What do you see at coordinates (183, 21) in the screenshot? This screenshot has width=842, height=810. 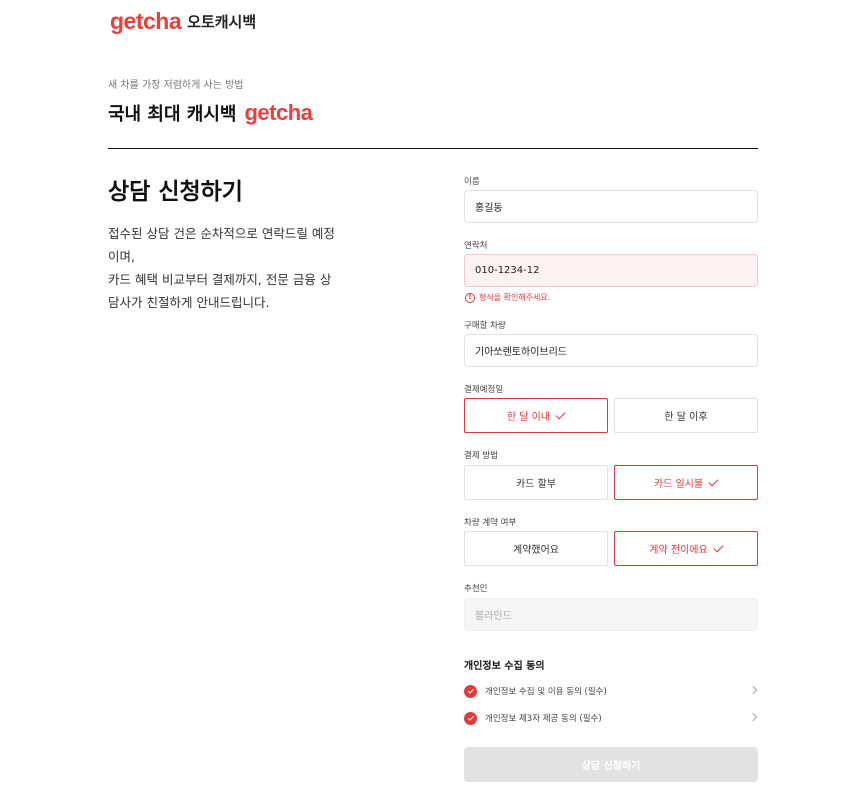 I see `header-logo: getcha 오토캐시백` at bounding box center [183, 21].